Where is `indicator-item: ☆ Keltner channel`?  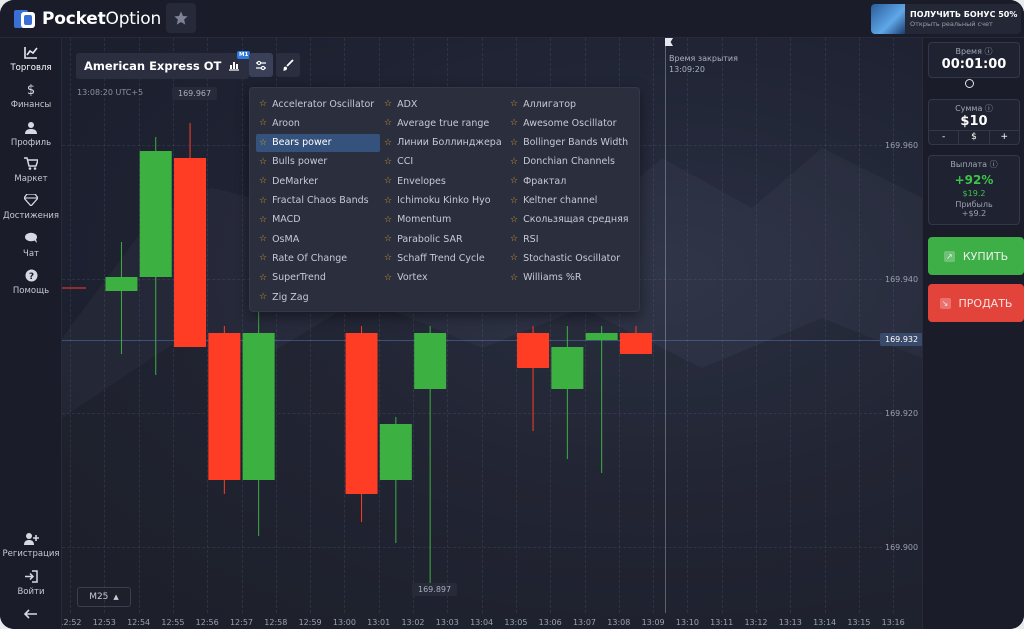
indicator-item: ☆ Keltner channel is located at coordinates (569, 201).